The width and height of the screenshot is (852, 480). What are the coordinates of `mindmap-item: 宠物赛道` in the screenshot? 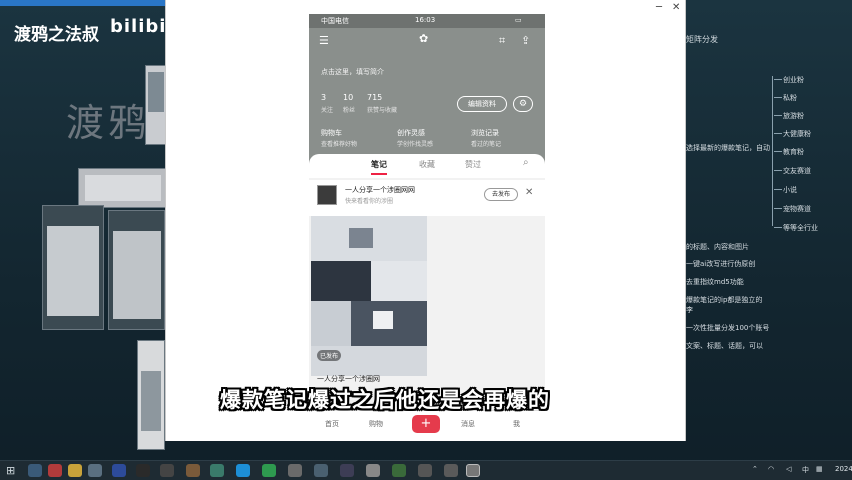 It's located at (797, 209).